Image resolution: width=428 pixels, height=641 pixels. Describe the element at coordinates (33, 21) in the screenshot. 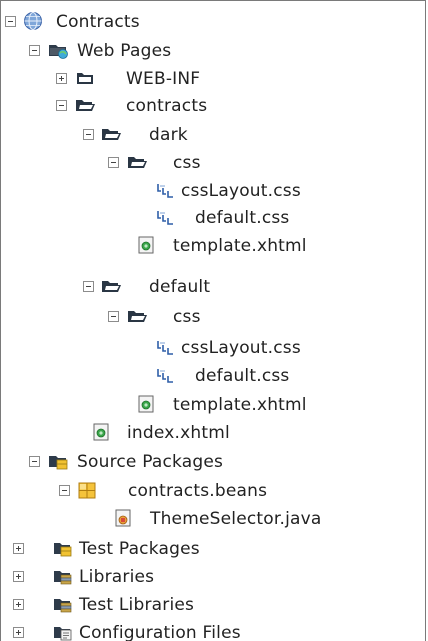

I see `globe-icon` at that location.